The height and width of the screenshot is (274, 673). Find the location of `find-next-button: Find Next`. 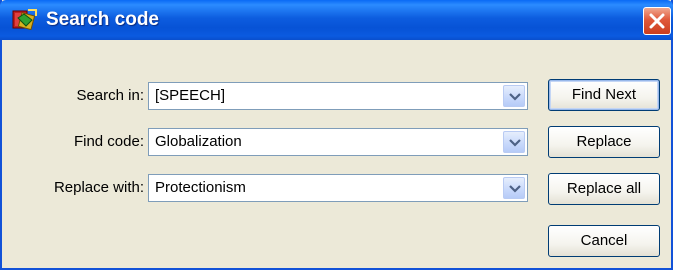

find-next-button: Find Next is located at coordinates (604, 95).